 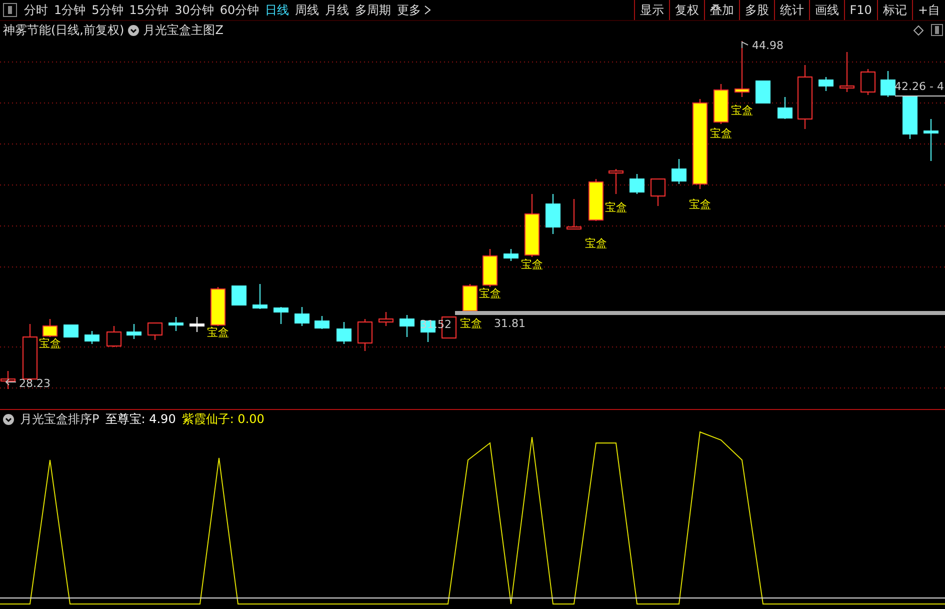 What do you see at coordinates (60, 419) in the screenshot?
I see `indicator-name: 月光宝盒排序P` at bounding box center [60, 419].